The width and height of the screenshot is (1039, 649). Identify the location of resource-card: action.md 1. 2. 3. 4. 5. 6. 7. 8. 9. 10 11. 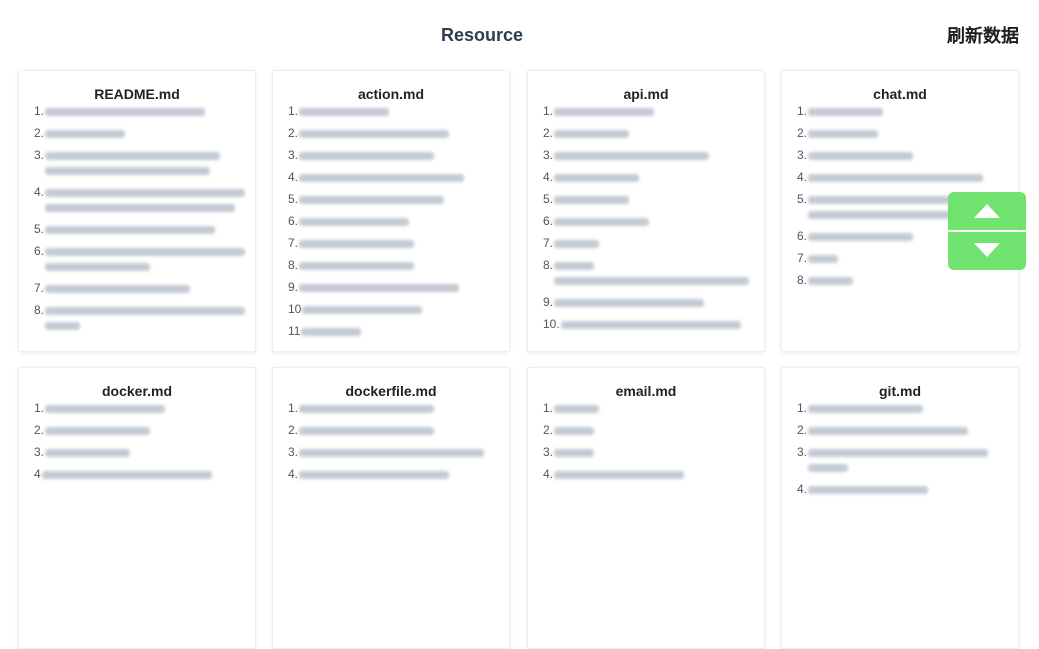
(391, 211).